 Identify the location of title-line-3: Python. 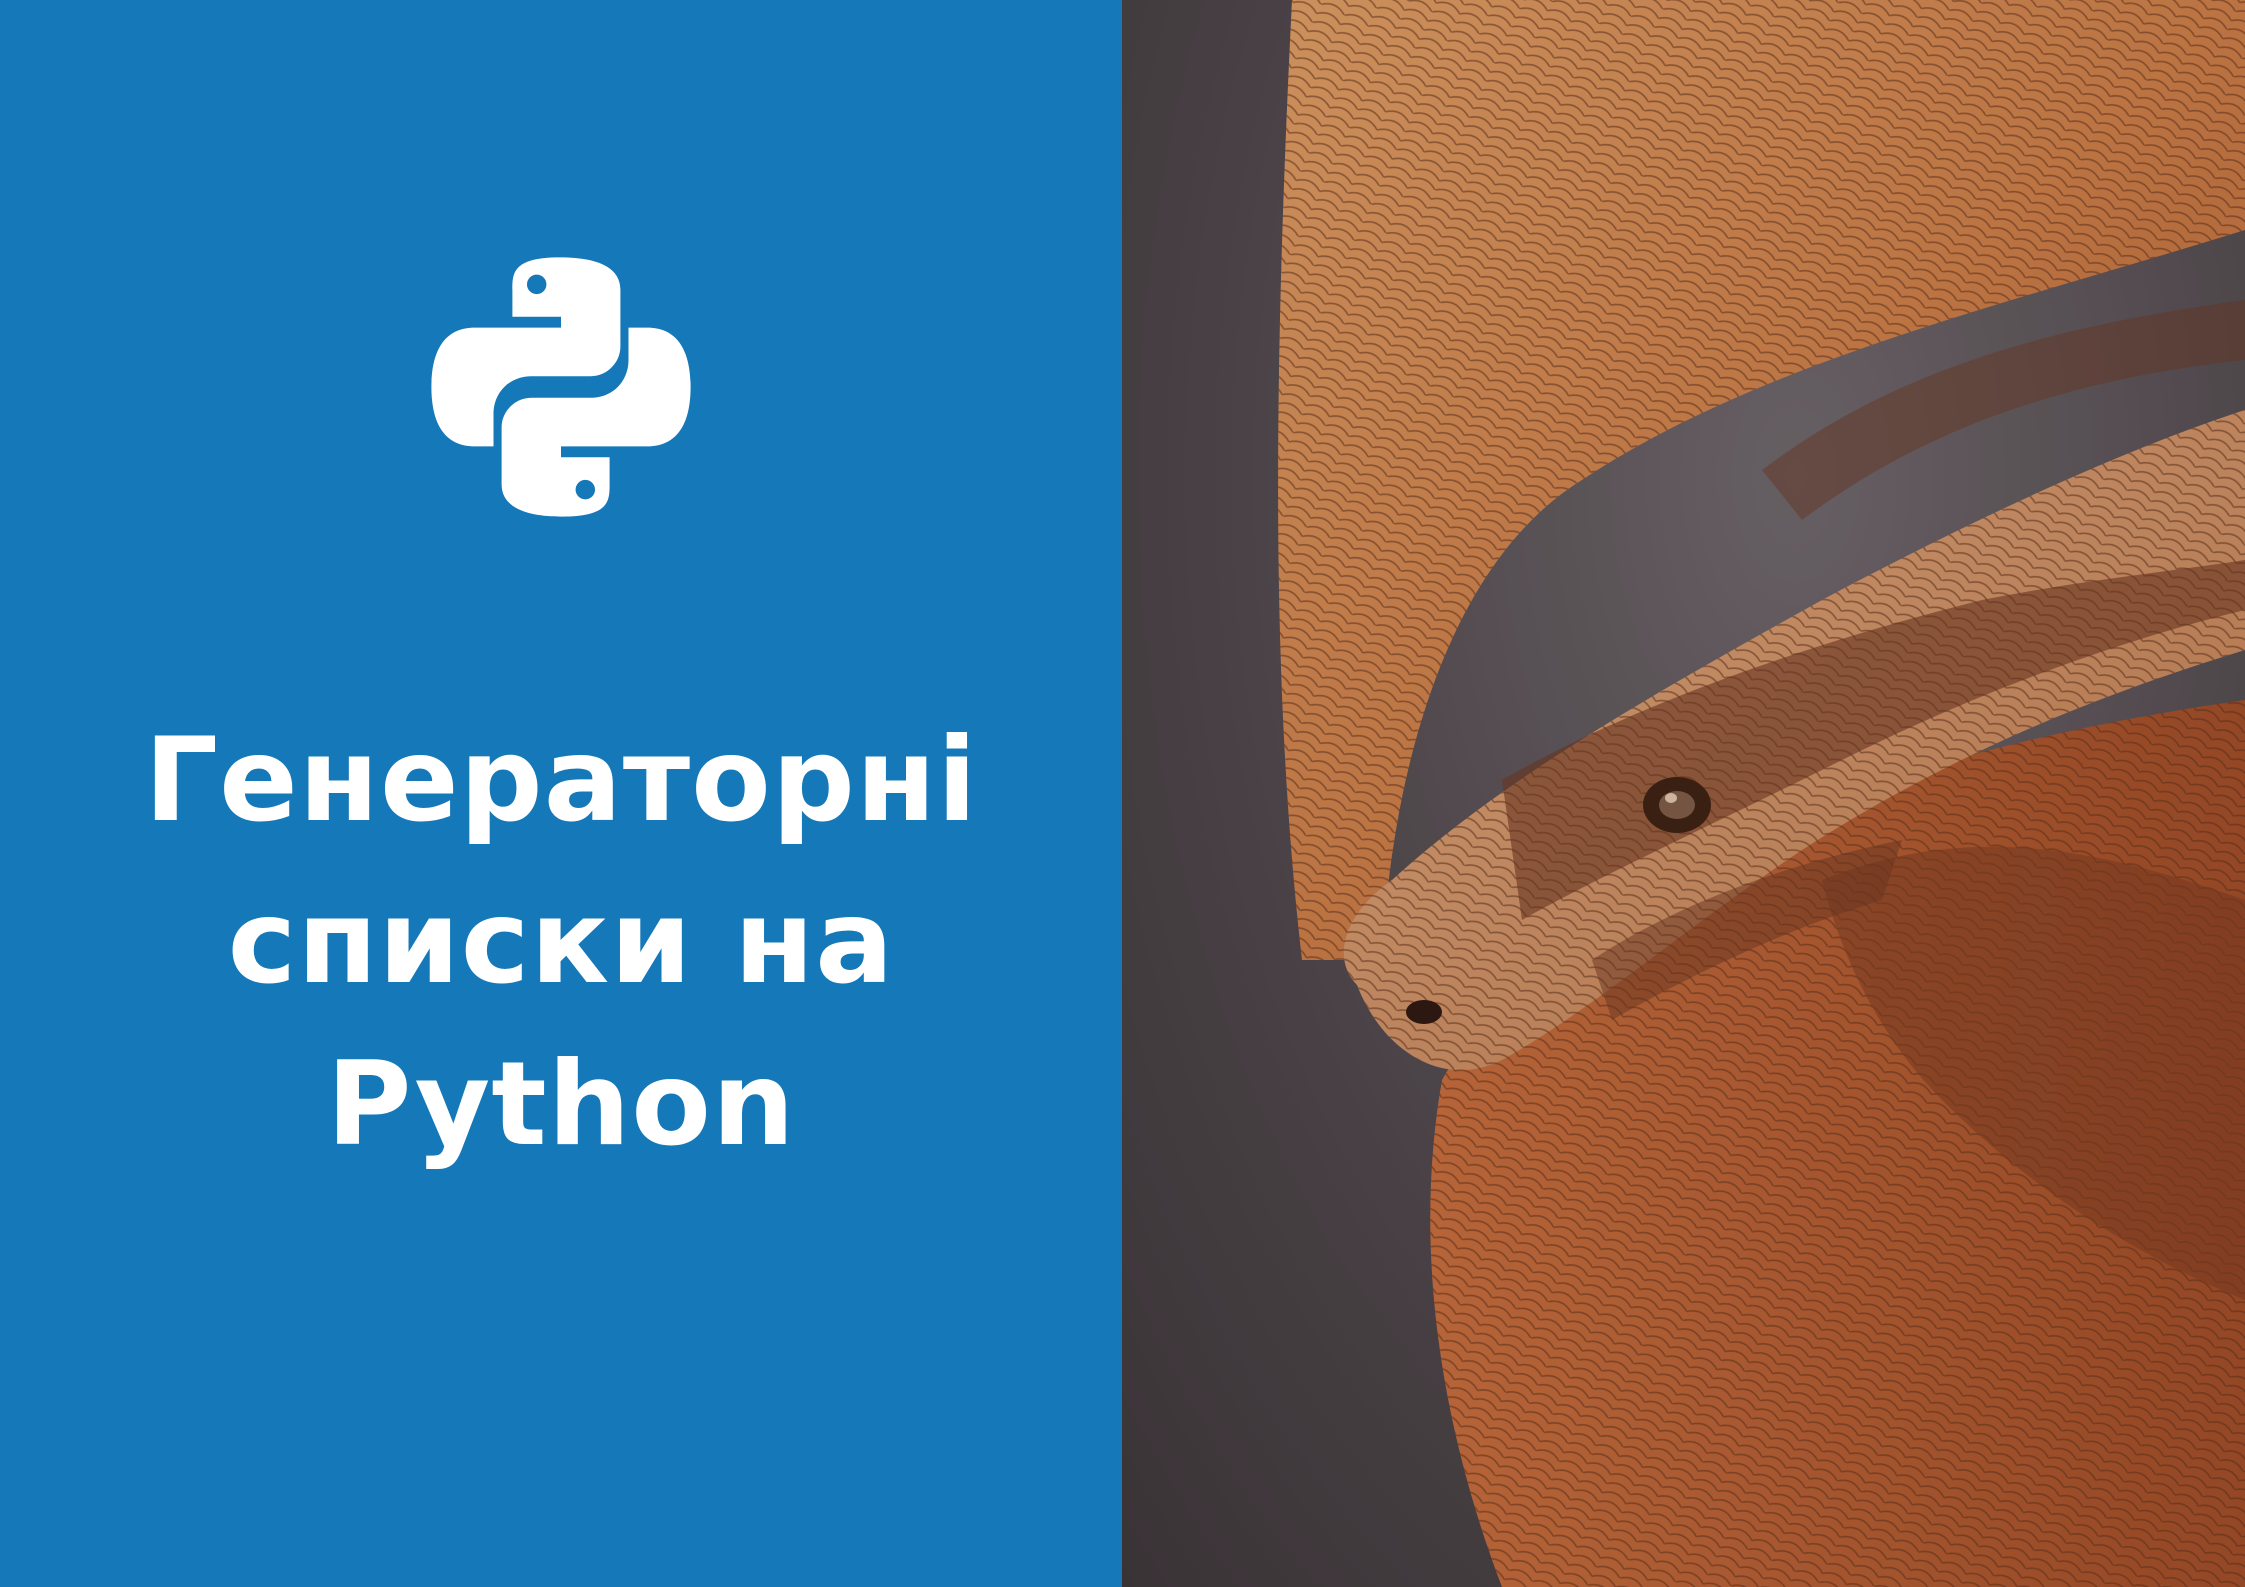
(561, 1104).